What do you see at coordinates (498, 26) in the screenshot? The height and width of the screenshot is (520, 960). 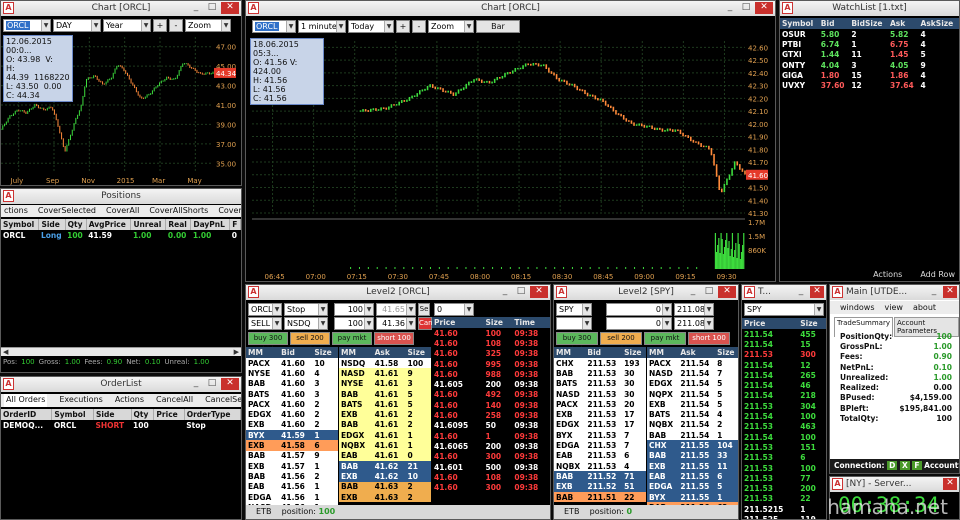 I see `chart-type-button: Bar` at bounding box center [498, 26].